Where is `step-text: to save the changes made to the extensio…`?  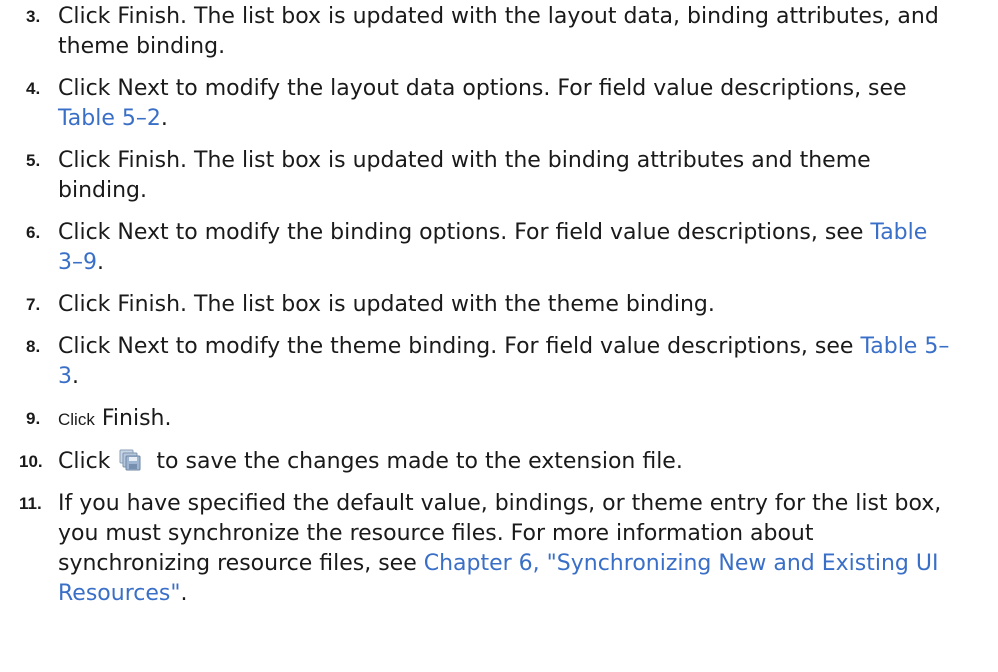
step-text: to save the changes made to the extensio… is located at coordinates (419, 461).